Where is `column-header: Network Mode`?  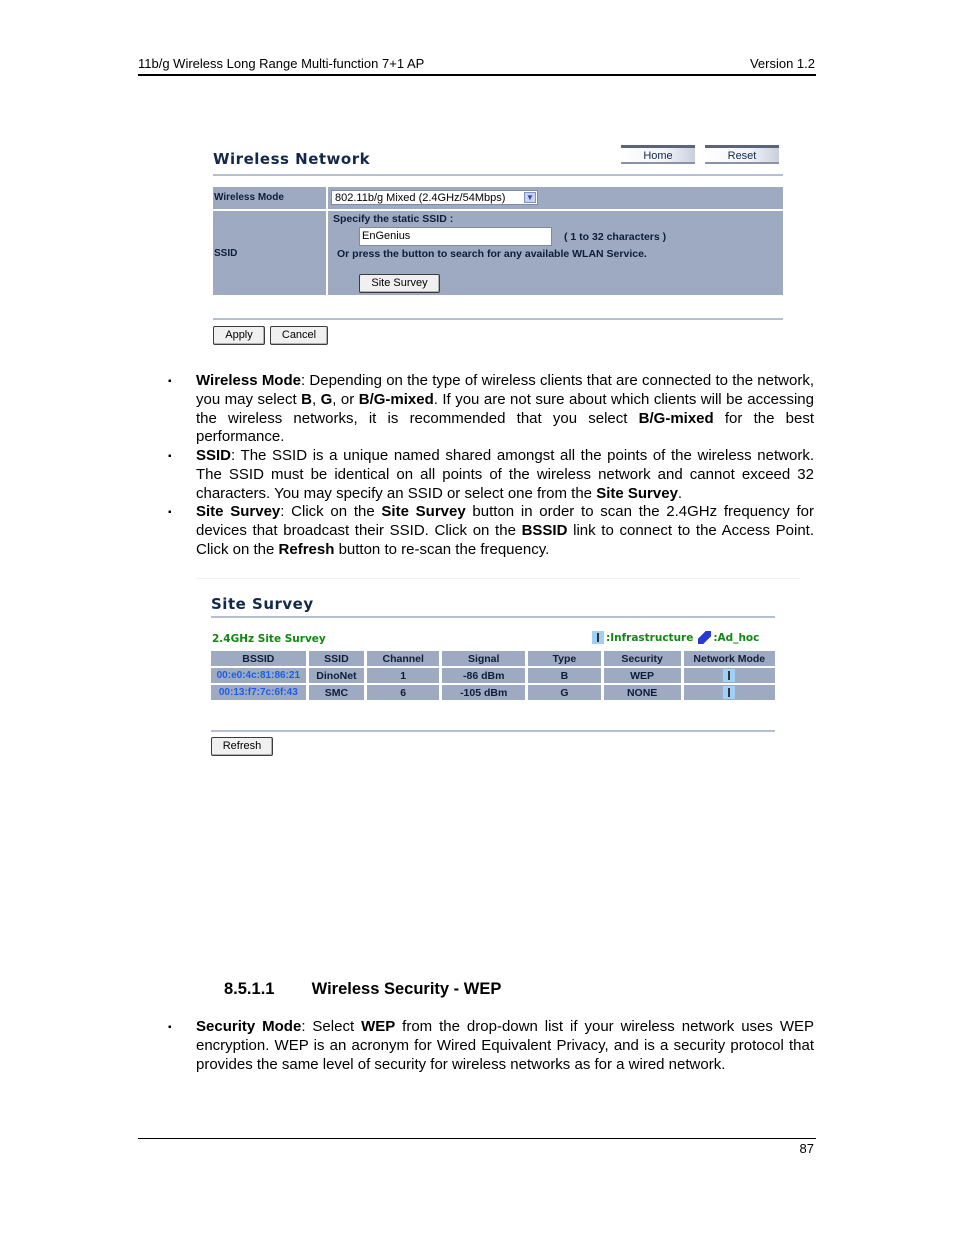 column-header: Network Mode is located at coordinates (729, 658).